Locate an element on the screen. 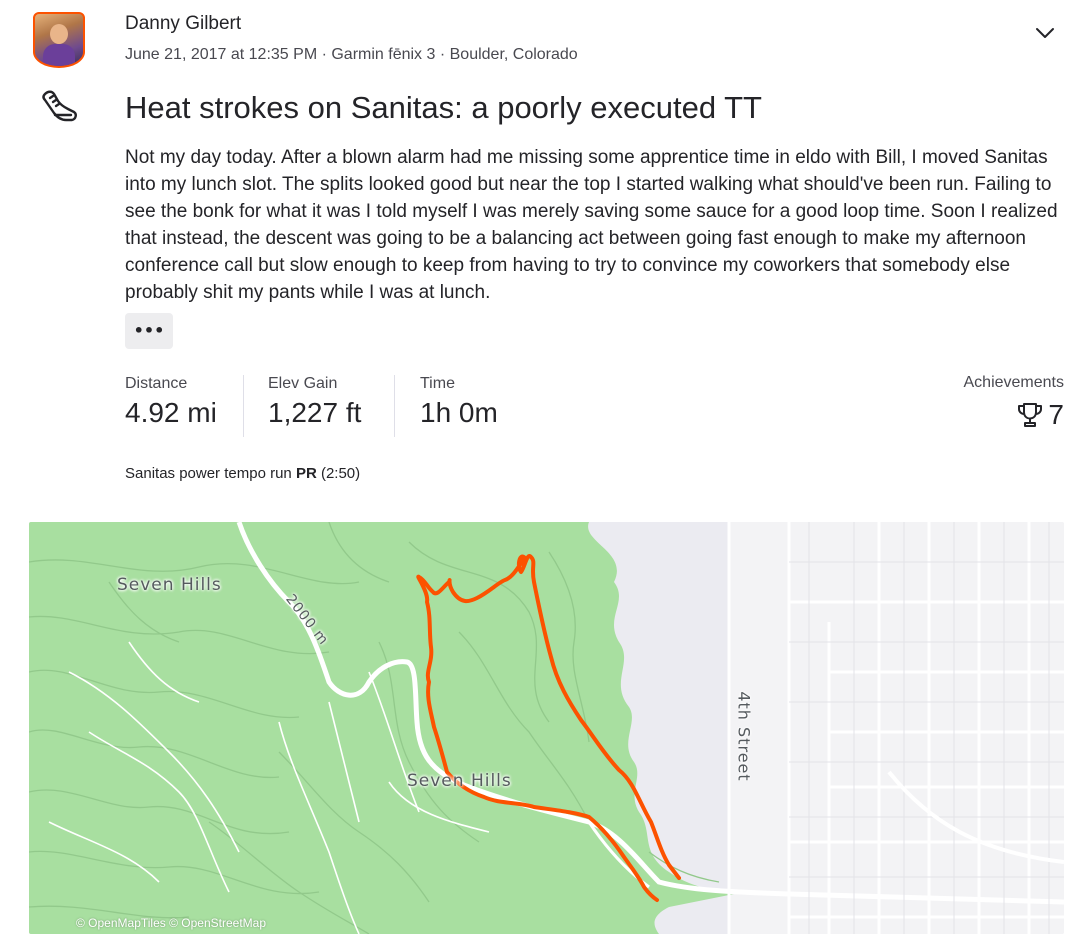  pr-badge: PR is located at coordinates (306, 473).